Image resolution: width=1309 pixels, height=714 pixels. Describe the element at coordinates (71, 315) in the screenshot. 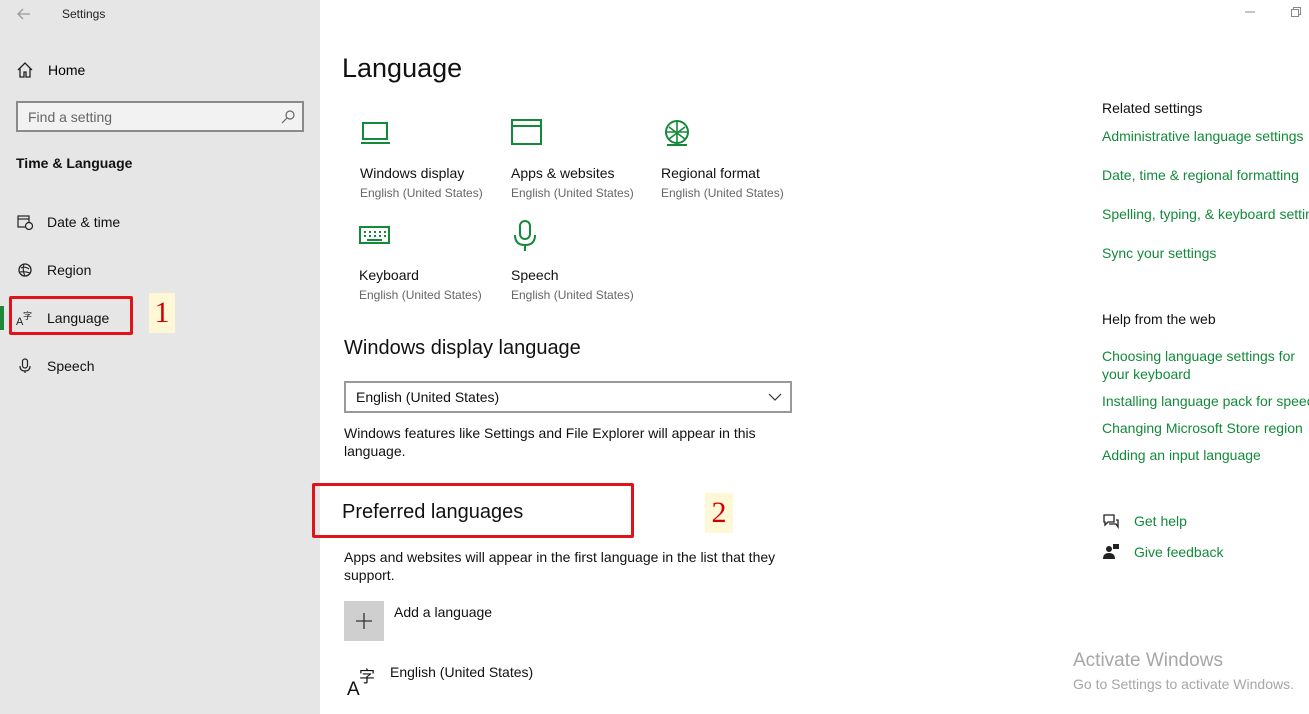

I see `annotation-box-language` at that location.